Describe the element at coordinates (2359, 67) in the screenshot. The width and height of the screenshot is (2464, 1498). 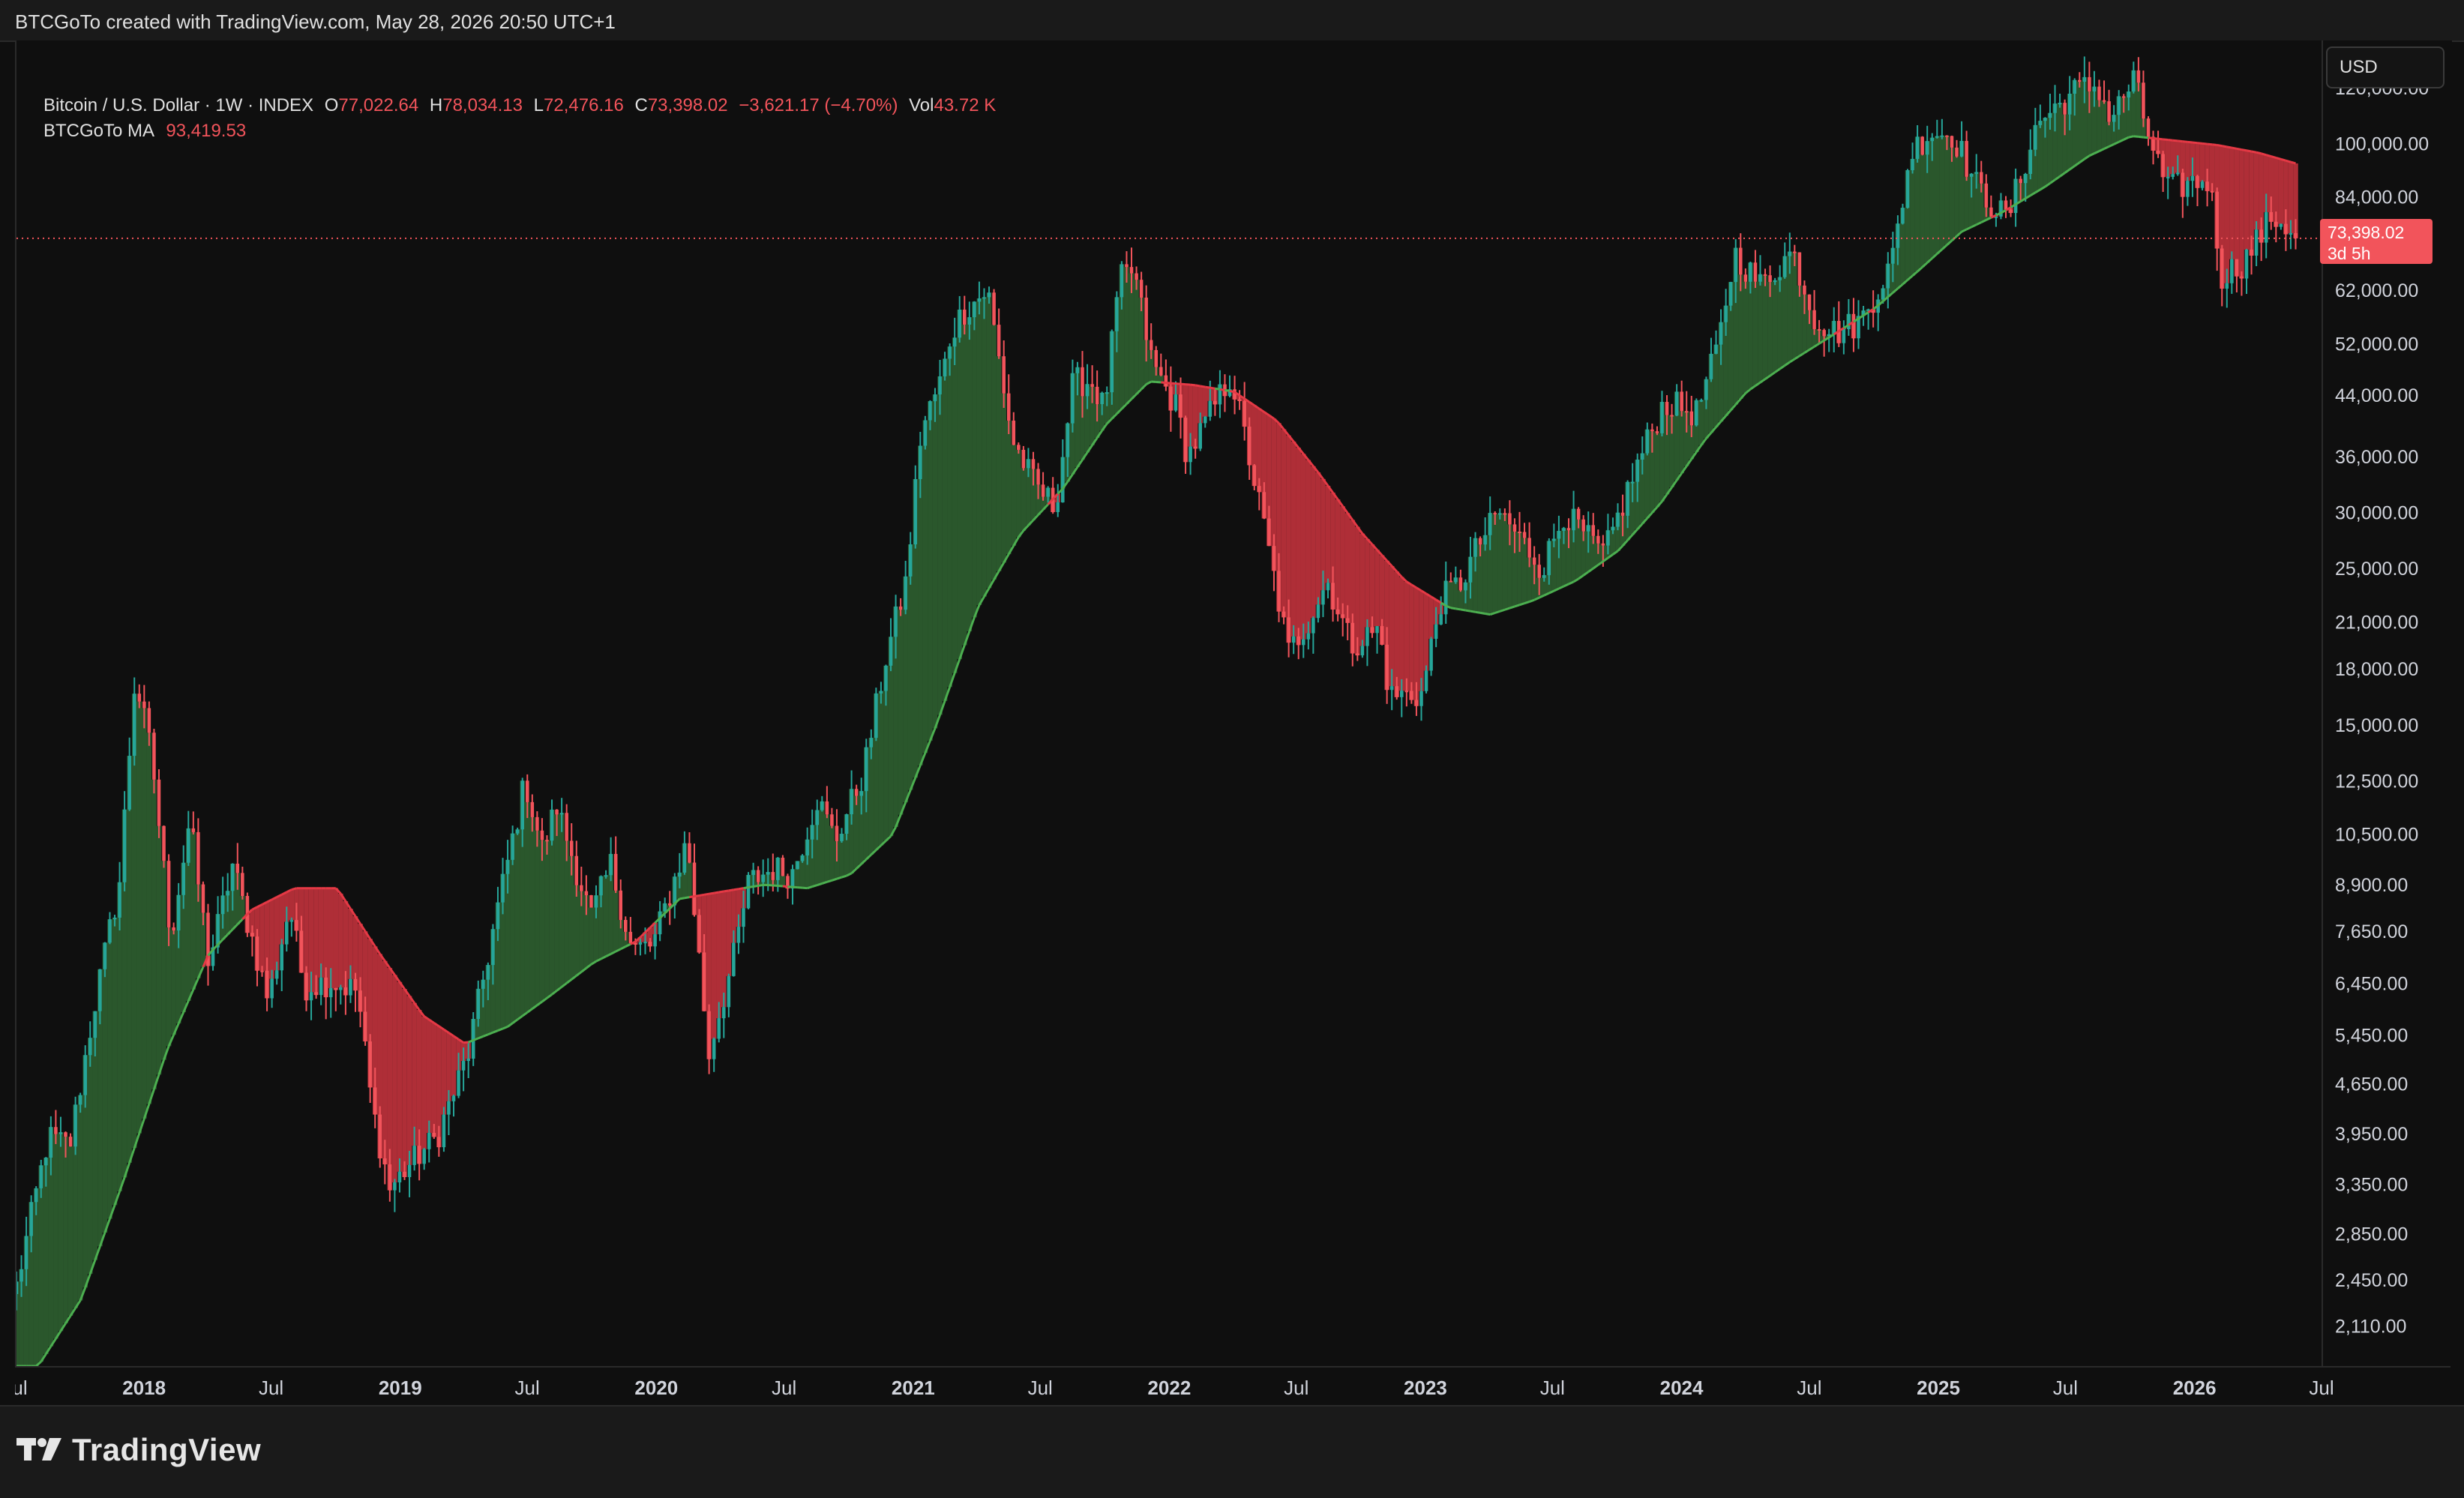
I see `currency-label: USD` at that location.